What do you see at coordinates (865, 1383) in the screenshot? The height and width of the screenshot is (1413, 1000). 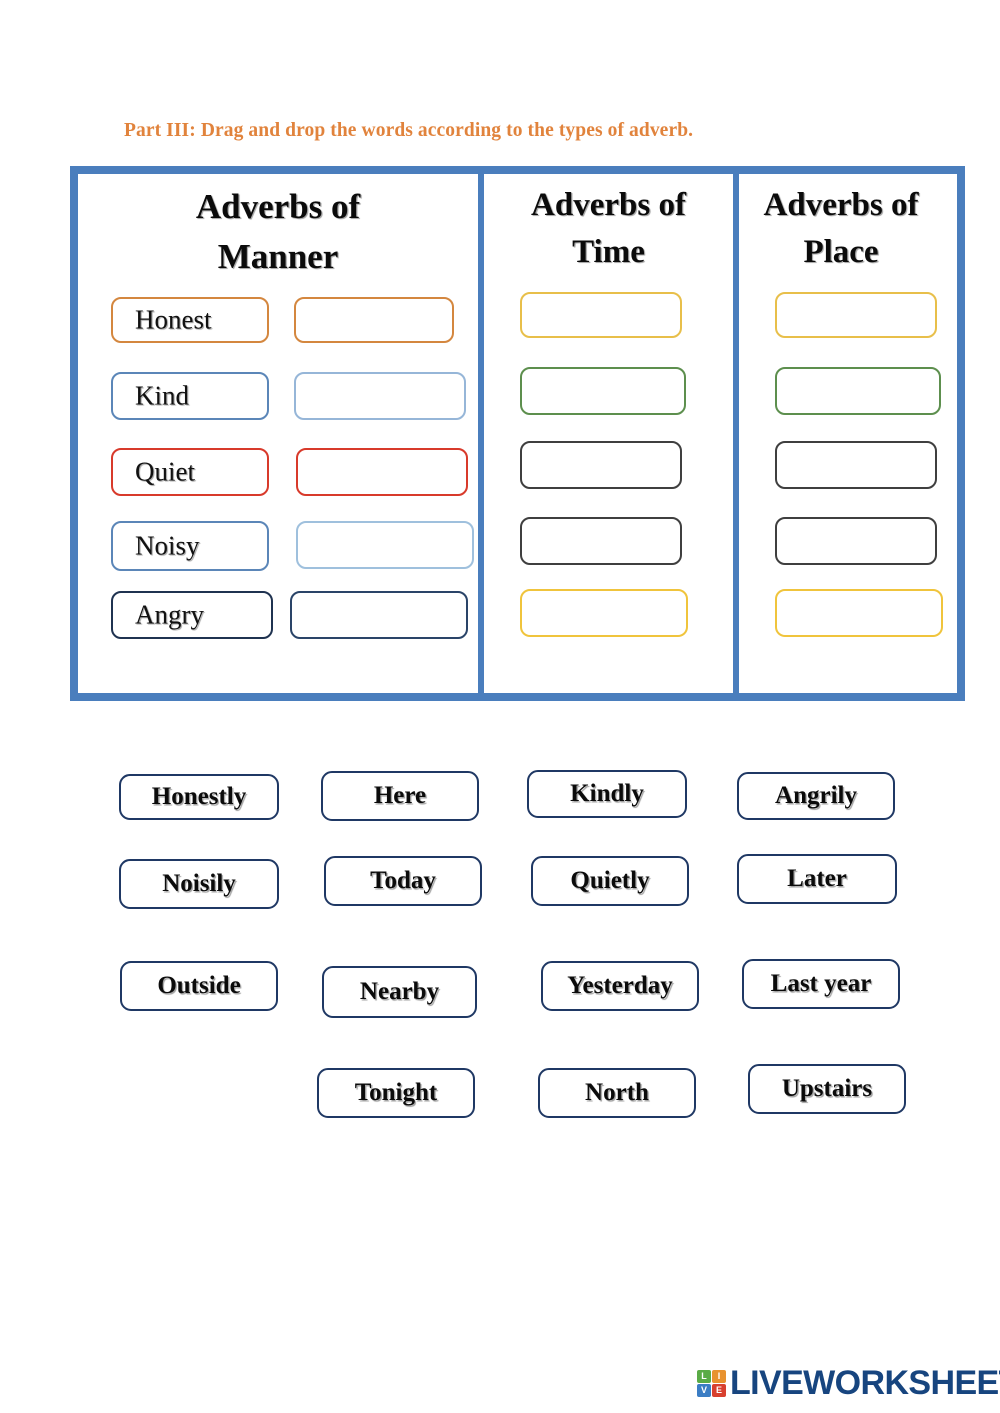 I see `liveworksheets-wordmark: LIVEWORKSHEETS` at bounding box center [865, 1383].